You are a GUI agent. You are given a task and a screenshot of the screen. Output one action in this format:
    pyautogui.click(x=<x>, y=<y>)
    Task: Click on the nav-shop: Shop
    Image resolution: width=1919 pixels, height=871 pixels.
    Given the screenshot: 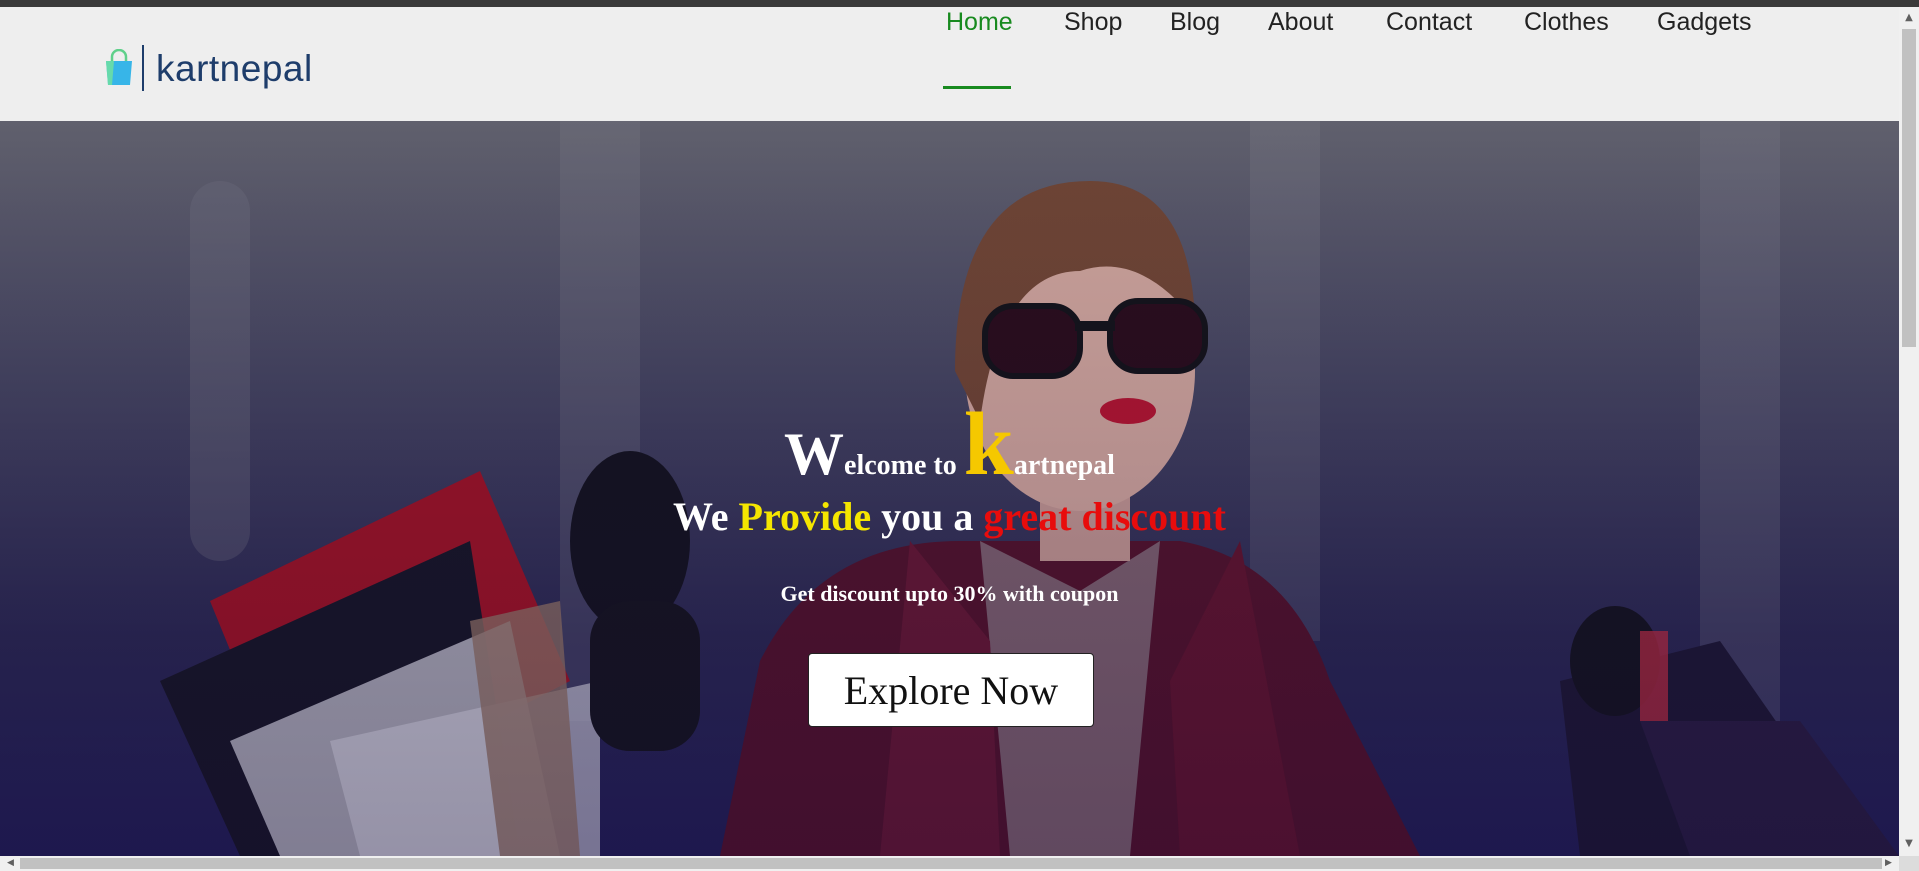 What is the action you would take?
    pyautogui.click(x=1093, y=22)
    